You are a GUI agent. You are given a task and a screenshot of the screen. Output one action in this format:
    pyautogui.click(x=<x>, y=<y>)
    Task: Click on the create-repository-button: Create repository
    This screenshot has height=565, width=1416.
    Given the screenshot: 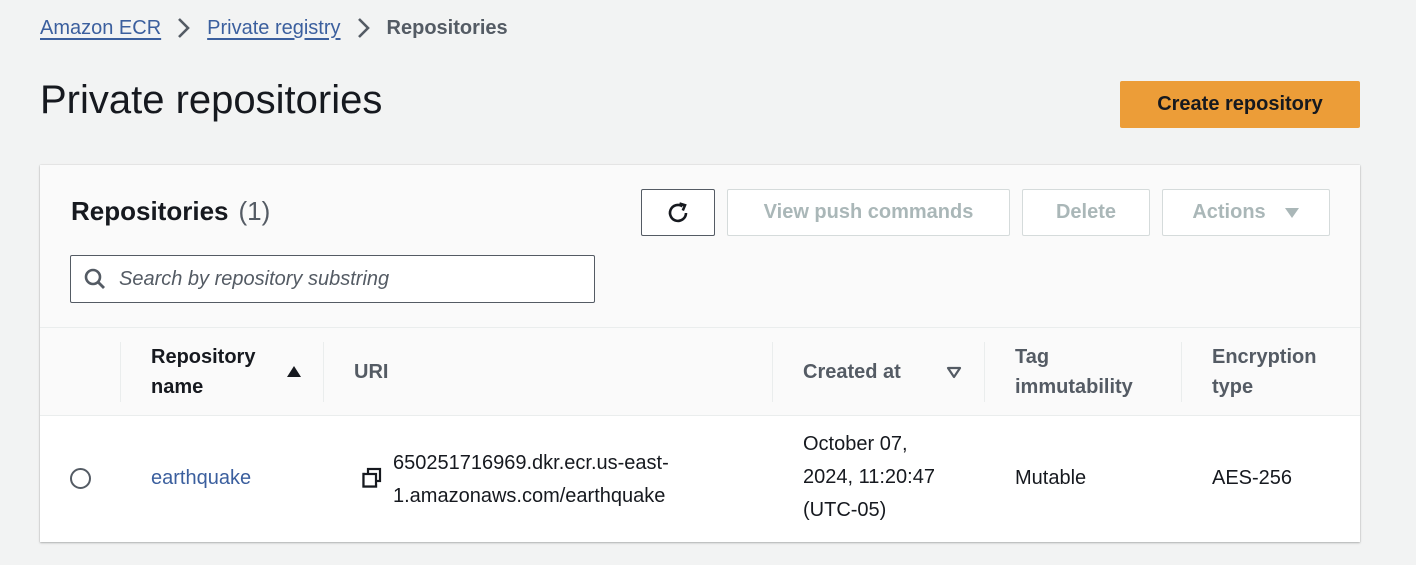 What is the action you would take?
    pyautogui.click(x=1240, y=104)
    